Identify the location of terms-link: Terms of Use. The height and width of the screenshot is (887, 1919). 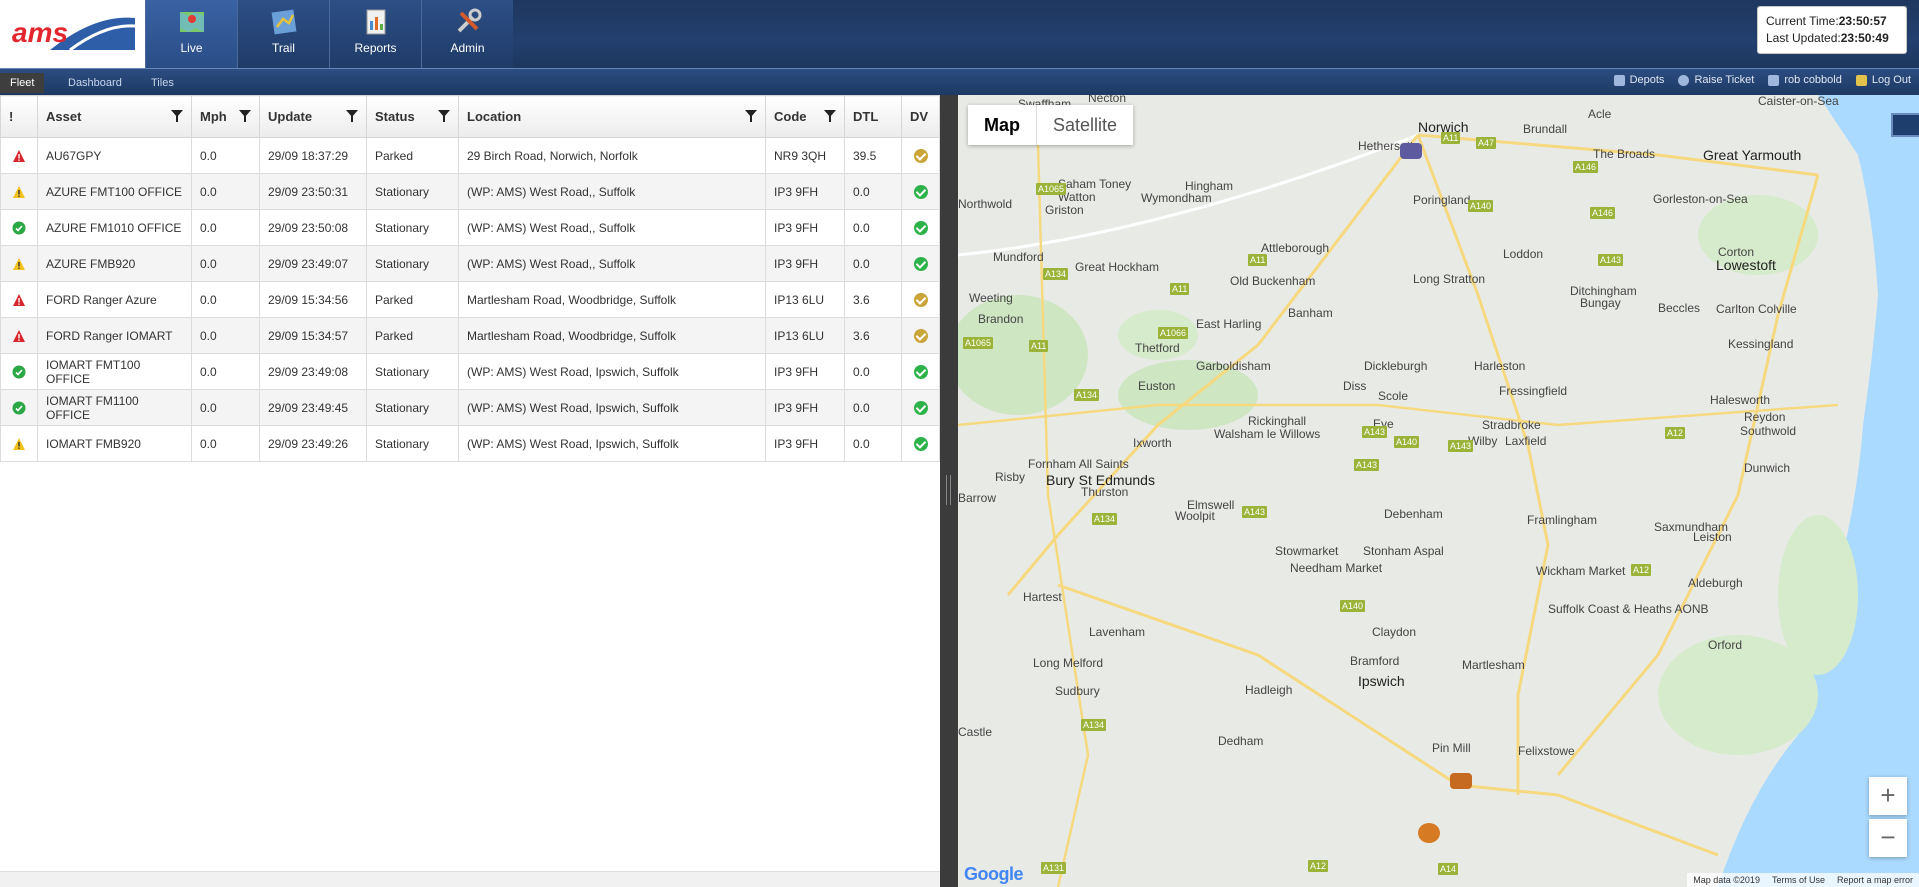
(1798, 880).